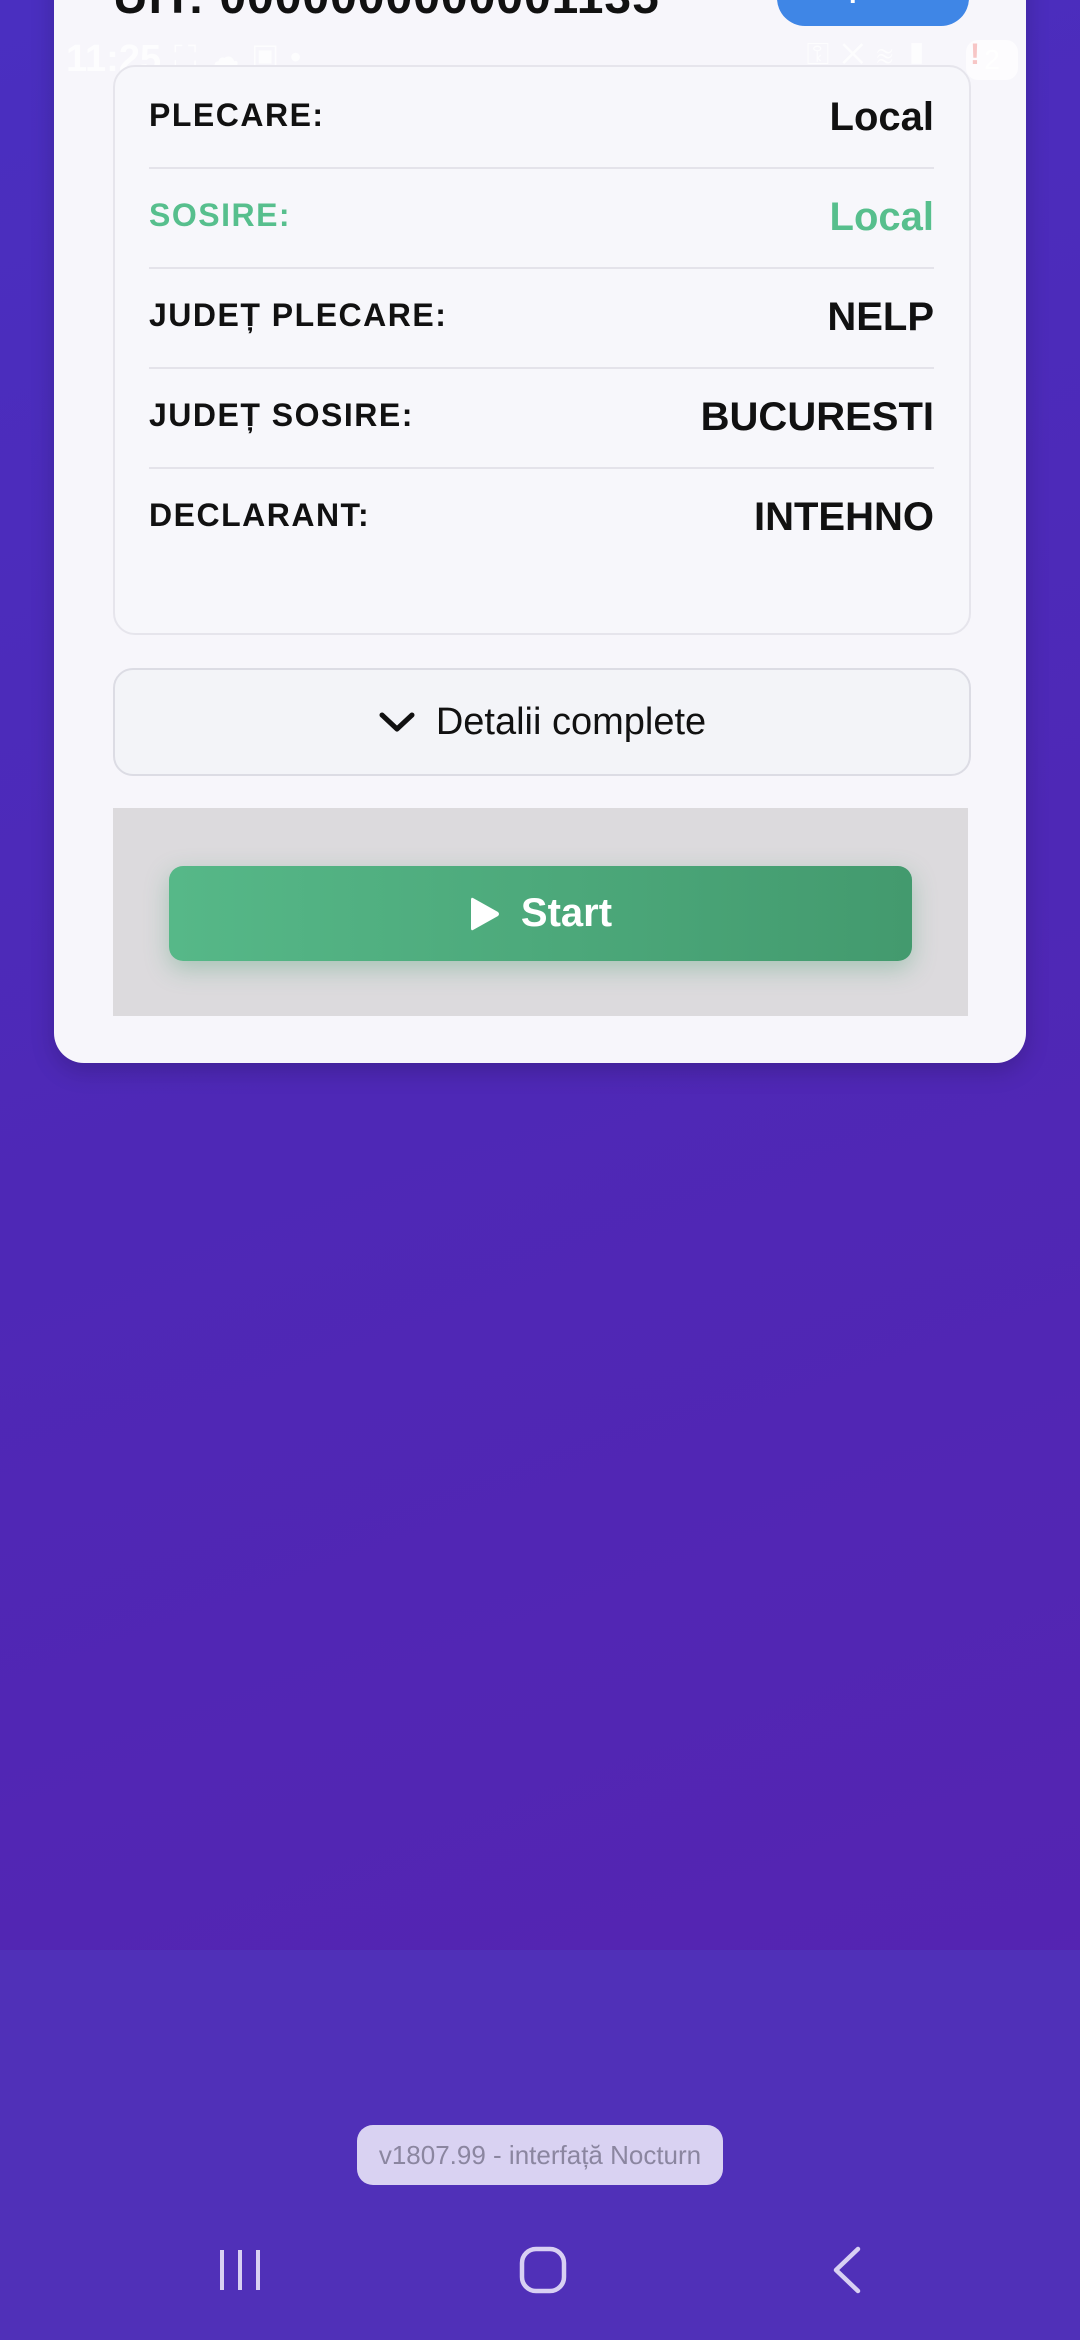  I want to click on arrival-value: Local, so click(881, 217).